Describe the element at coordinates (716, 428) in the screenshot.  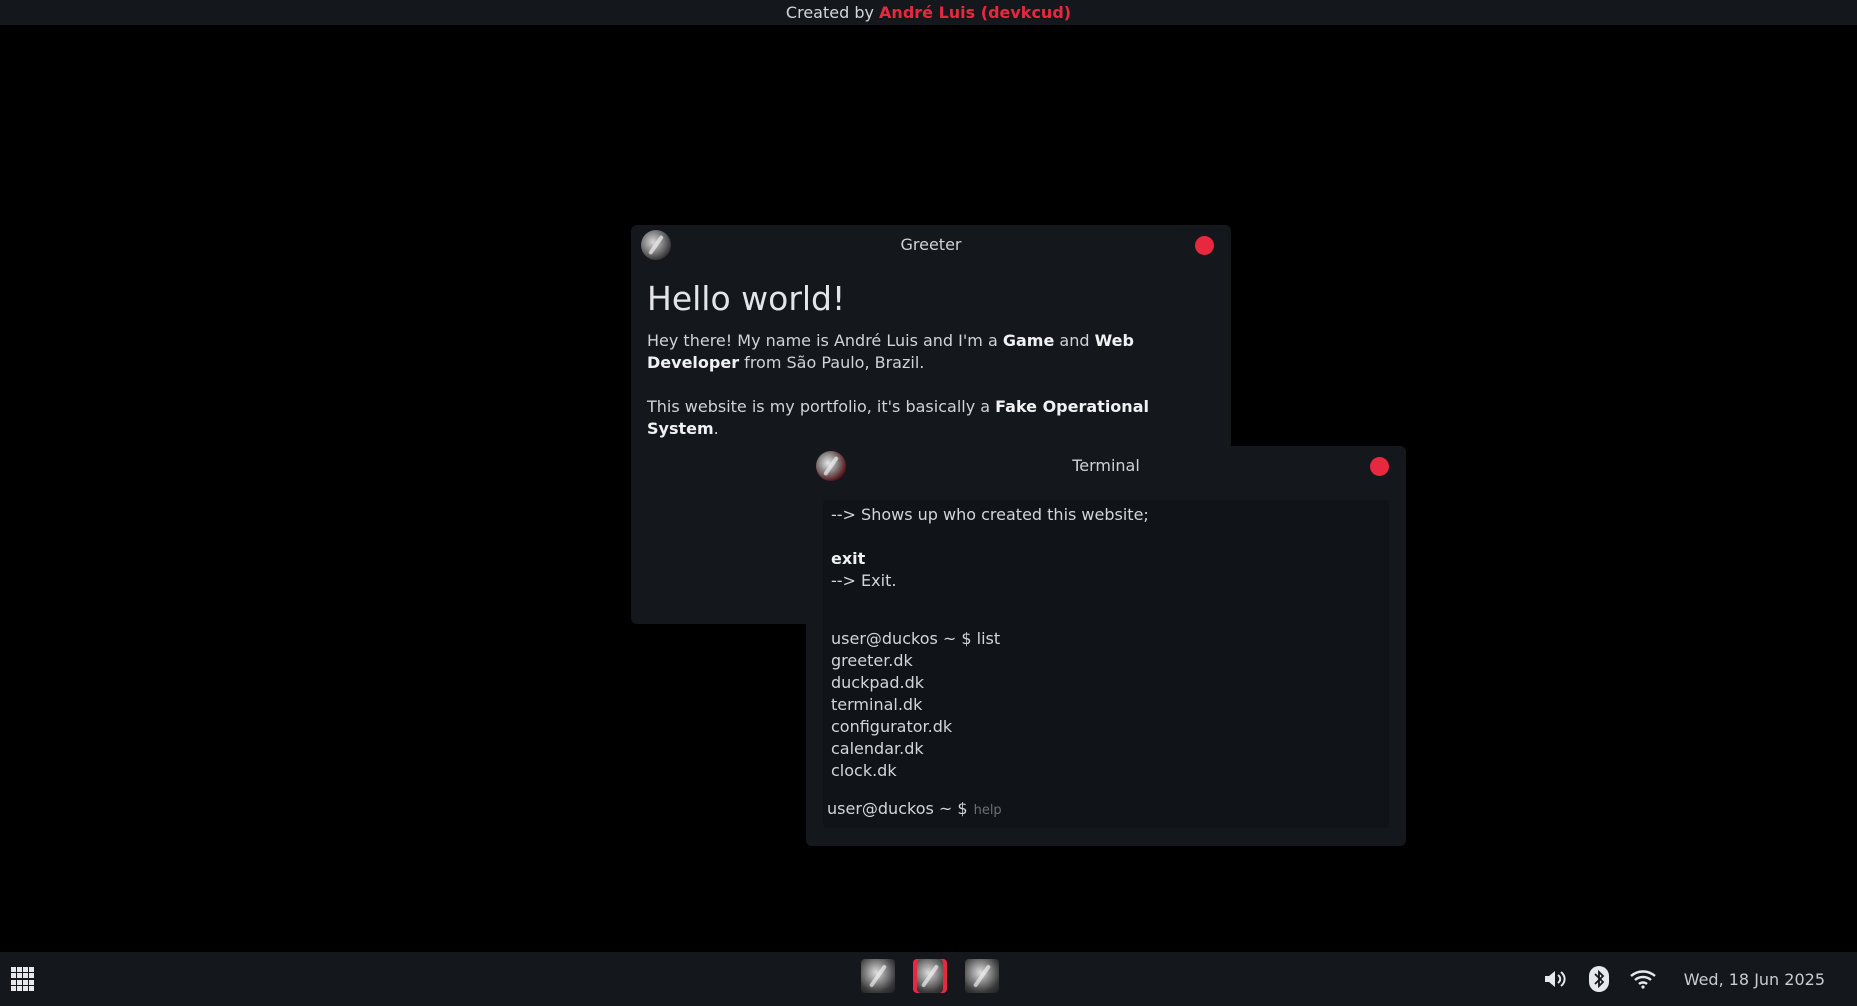
I see `portfolio-suffix: .` at that location.